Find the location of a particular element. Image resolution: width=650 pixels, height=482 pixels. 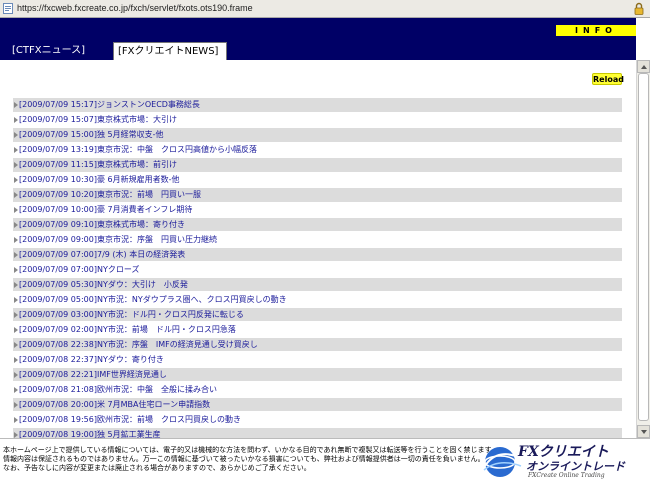

news-title-link: NY市況：ドル円・クロス円反発に転じる is located at coordinates (170, 315).